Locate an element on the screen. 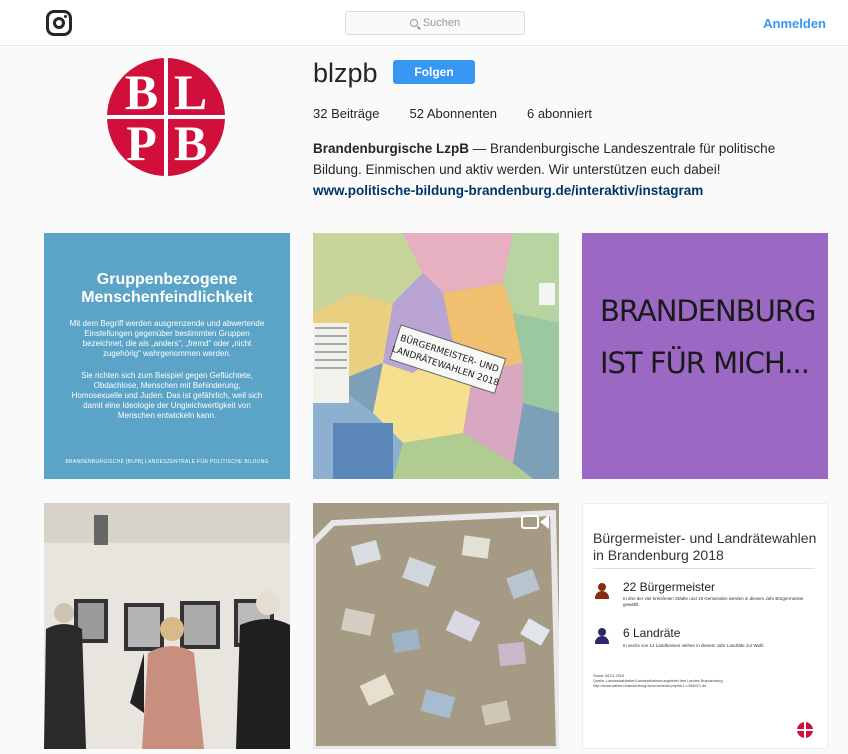 The height and width of the screenshot is (754, 848). divider is located at coordinates (704, 568).